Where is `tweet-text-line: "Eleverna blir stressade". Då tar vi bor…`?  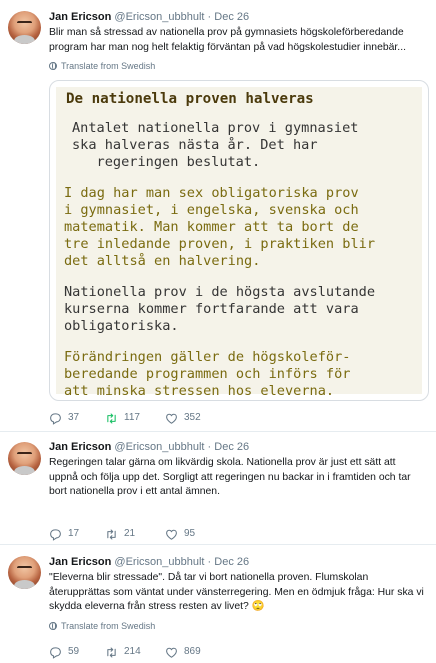 tweet-text-line: "Eleverna blir stressade". Då tar vi bor… is located at coordinates (209, 577).